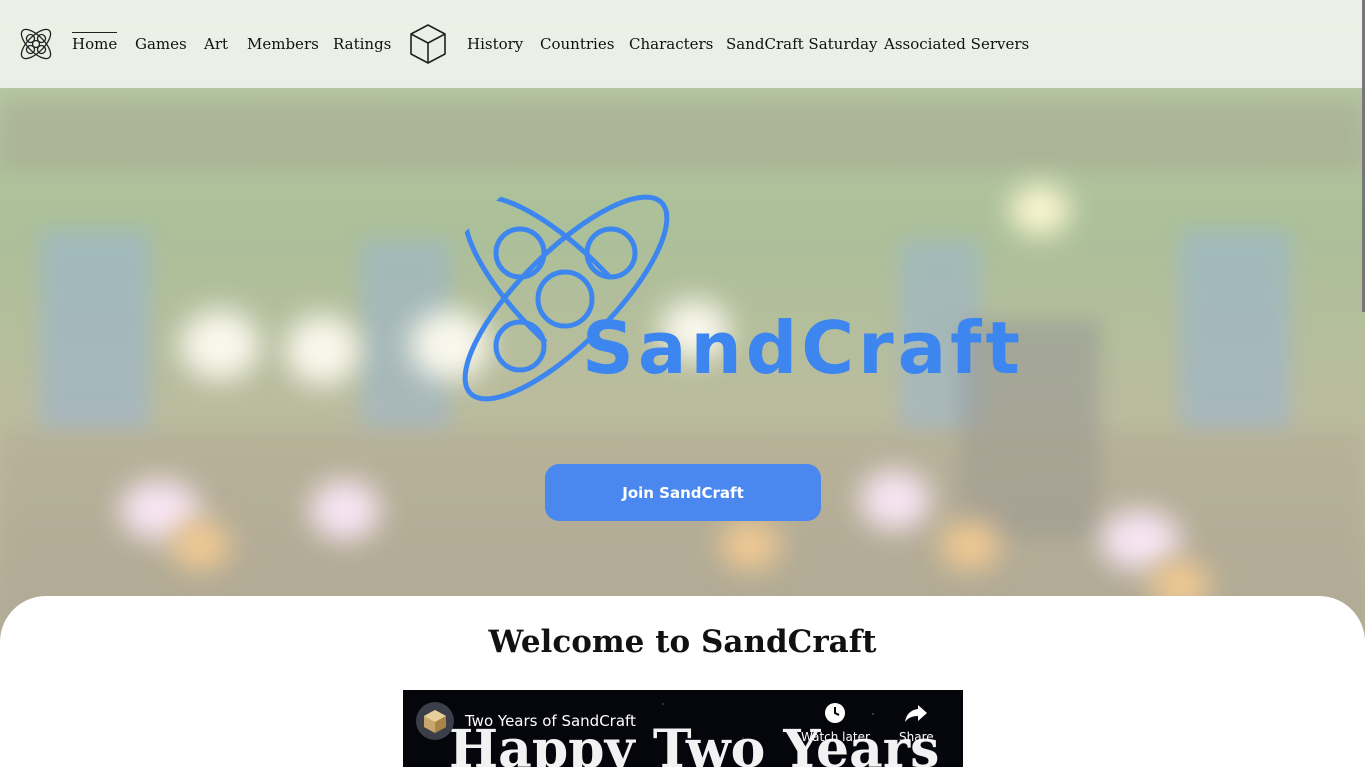 Image resolution: width=1365 pixels, height=767 pixels. Describe the element at coordinates (803, 348) in the screenshot. I see `logo-wordmark: SandCraft` at that location.